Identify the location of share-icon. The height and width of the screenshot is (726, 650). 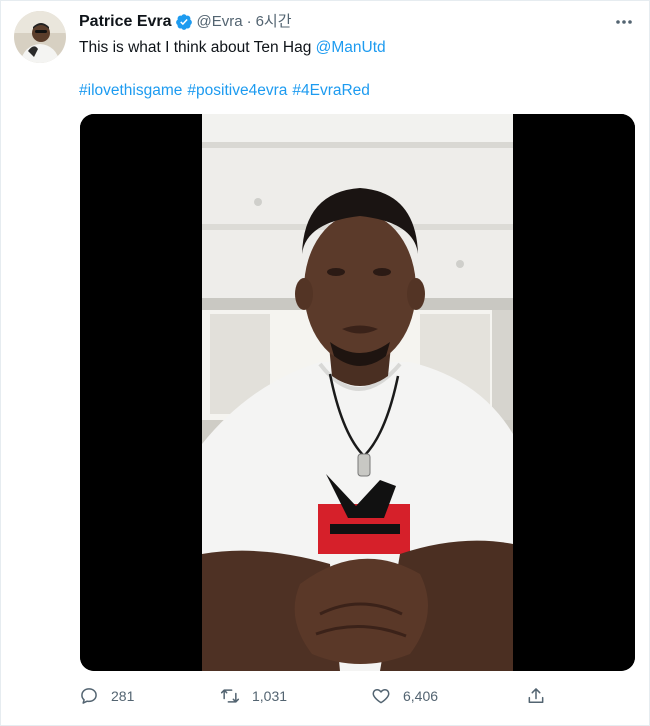
(536, 695).